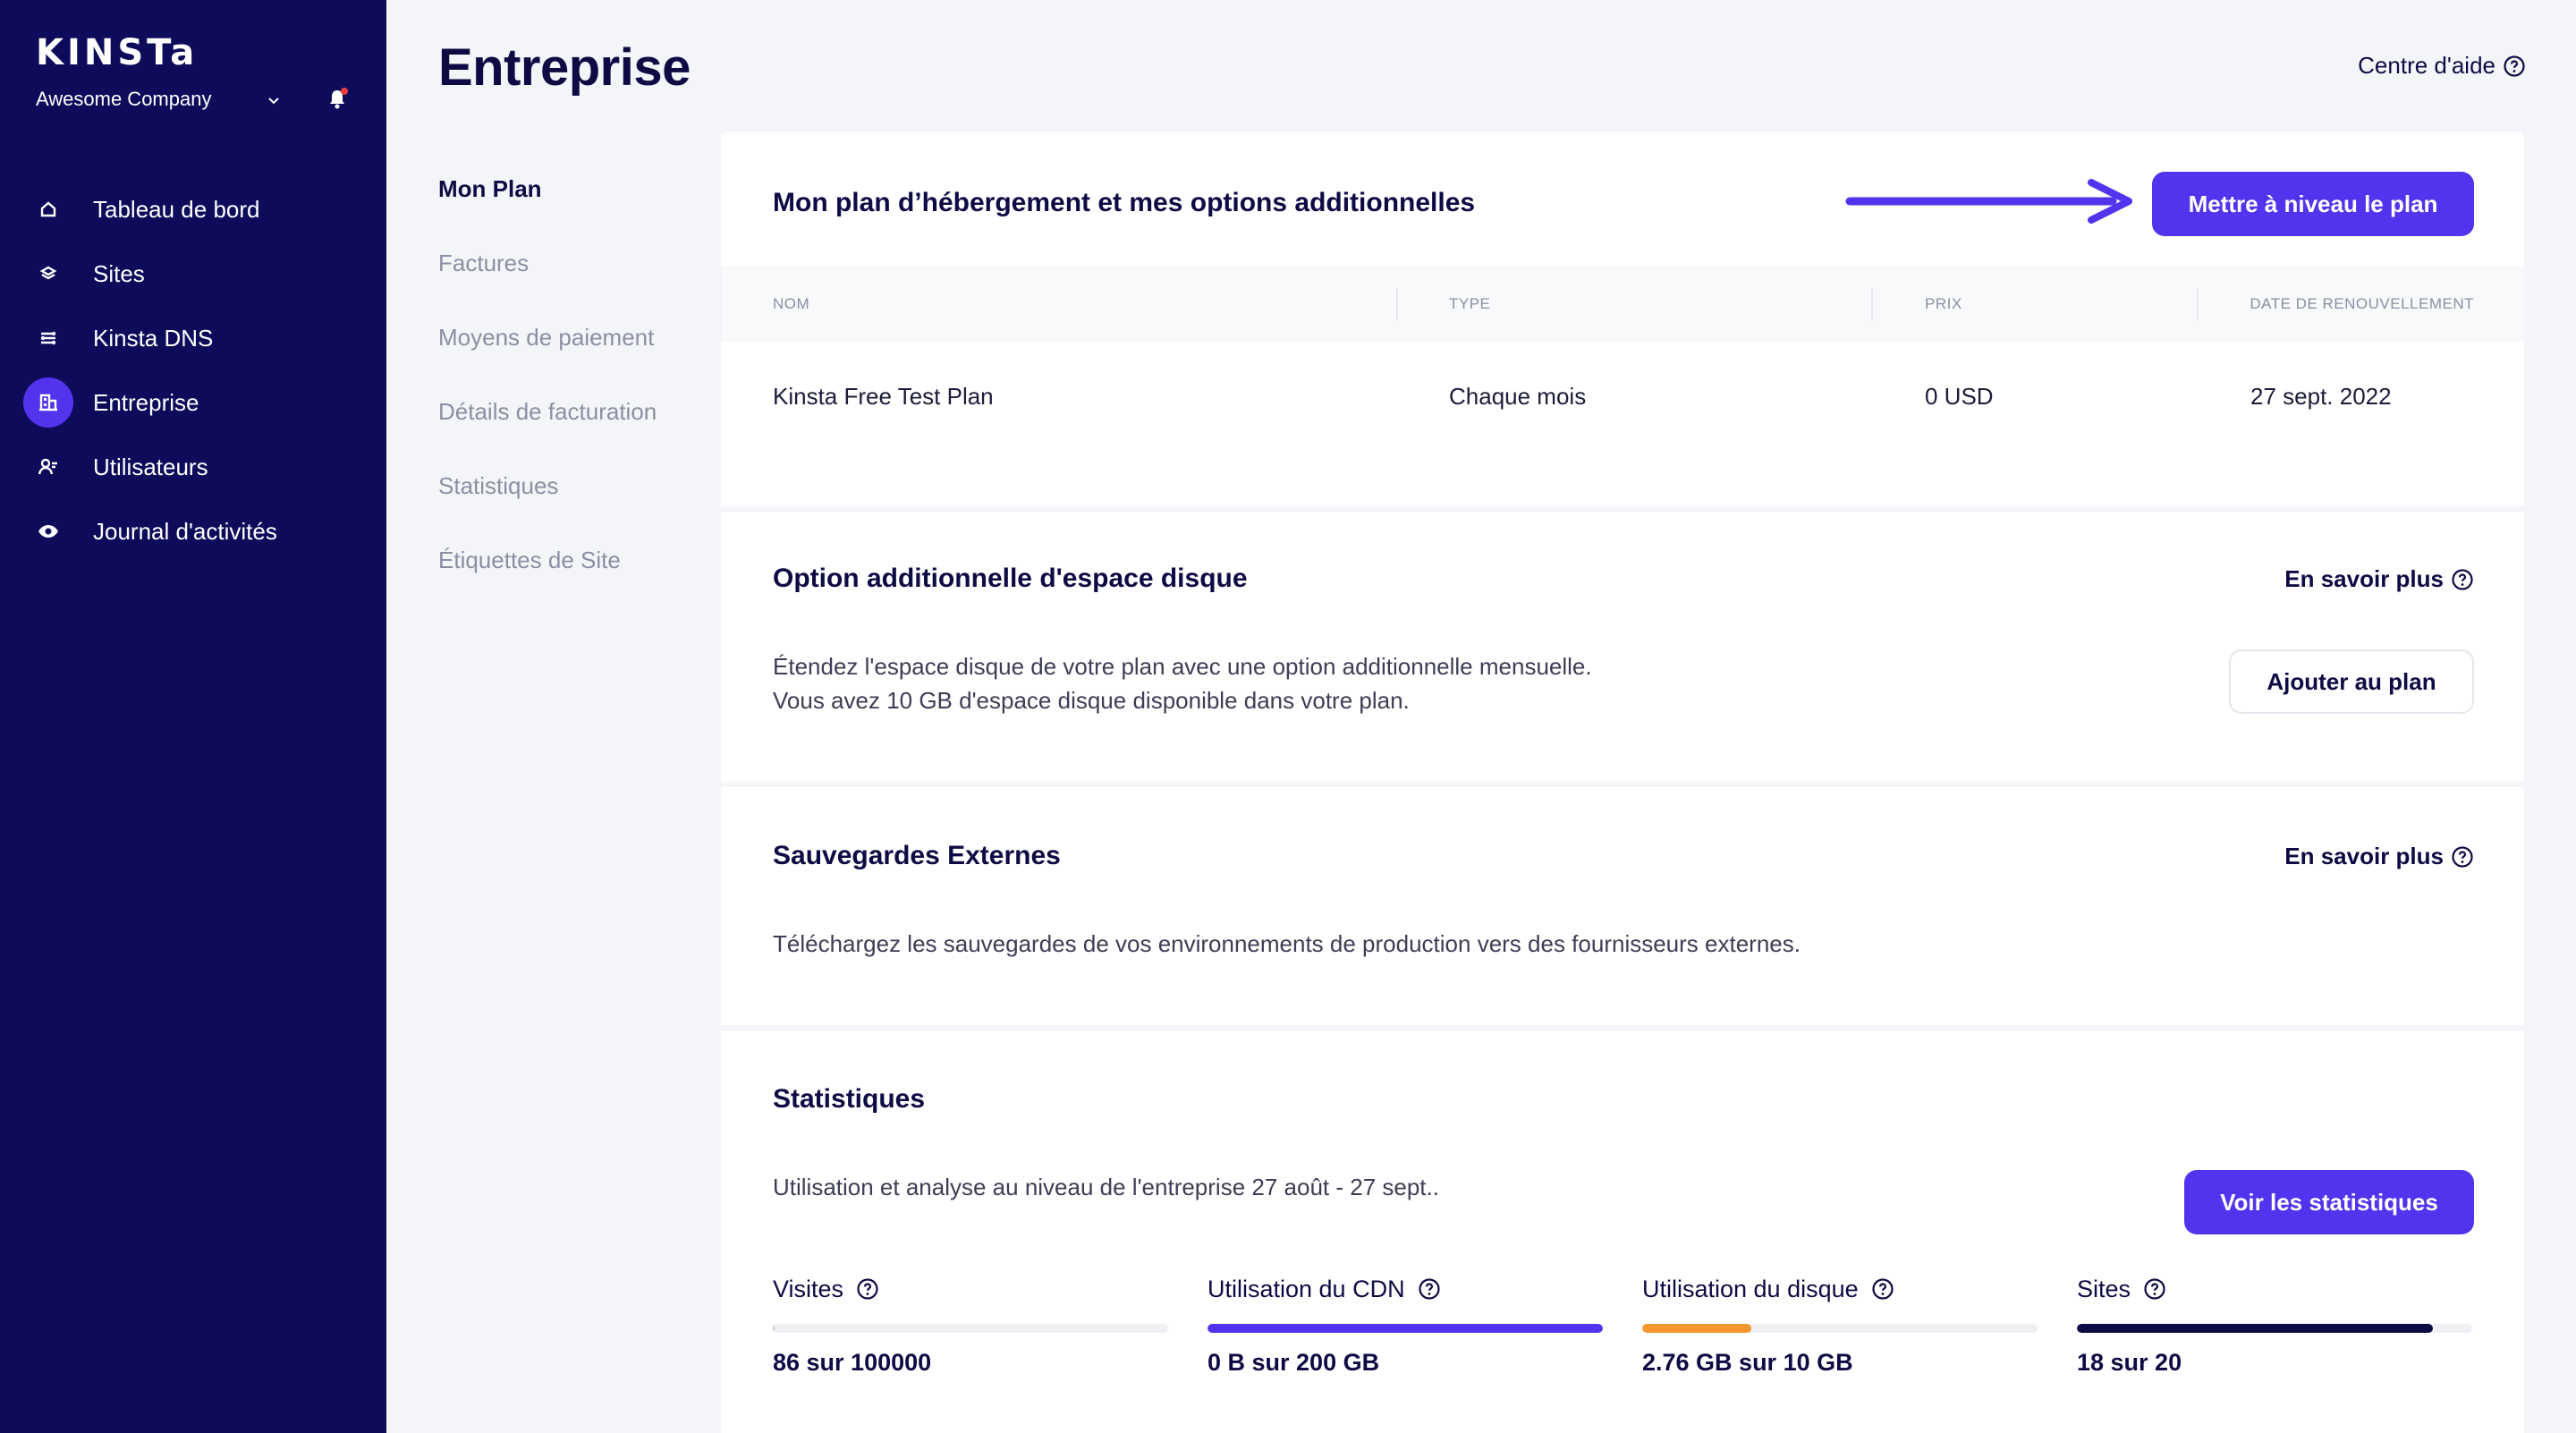 The image size is (2576, 1433). I want to click on plan-price-cell: 0 USD, so click(1959, 396).